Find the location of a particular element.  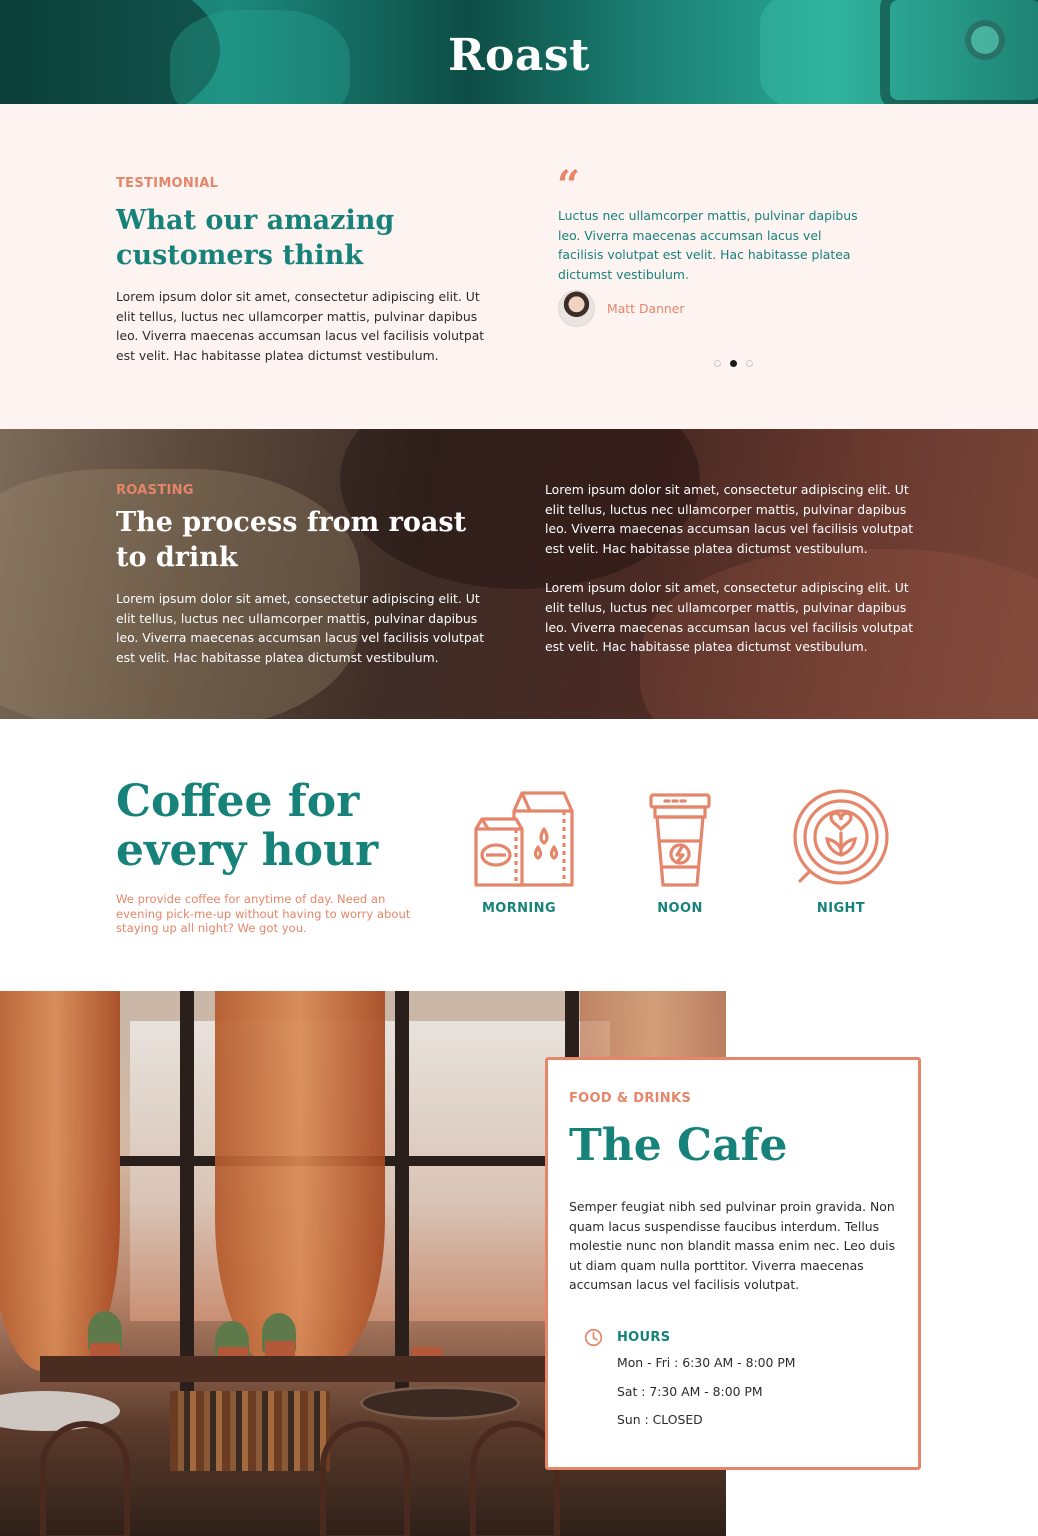

avatar is located at coordinates (576, 308).